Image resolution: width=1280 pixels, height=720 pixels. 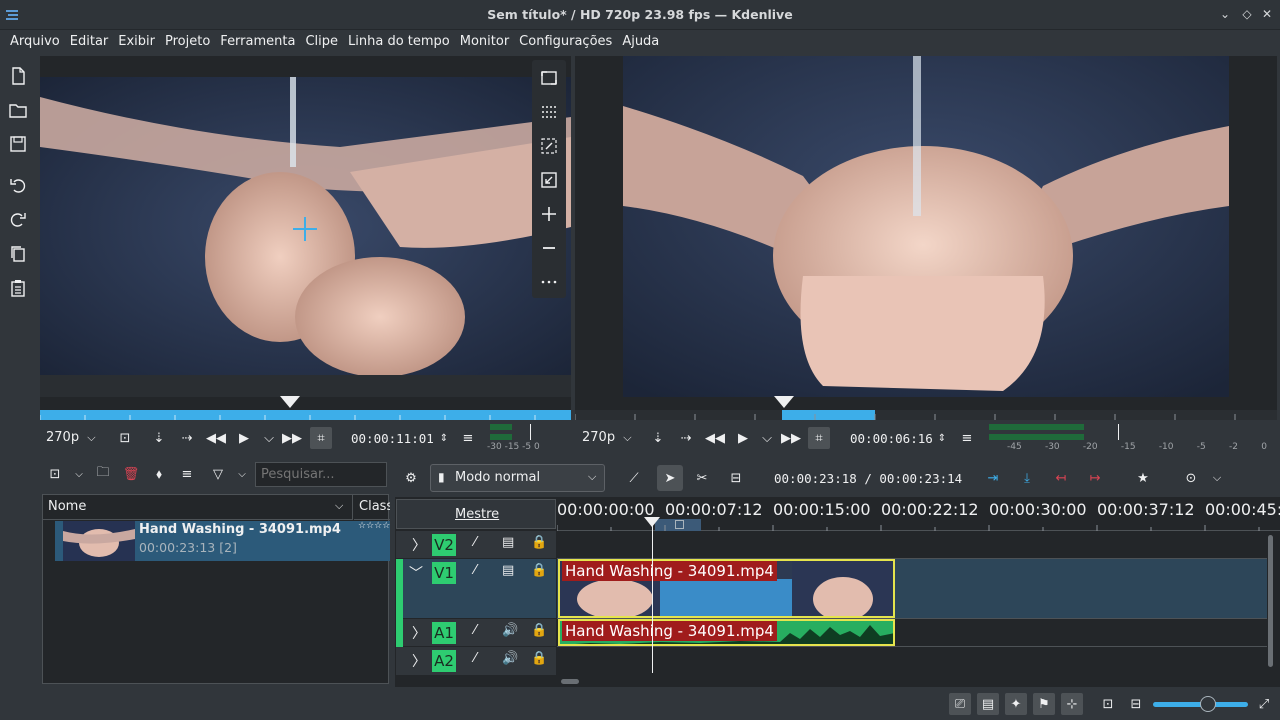 What do you see at coordinates (198, 507) in the screenshot?
I see `bin-column-name: Nome ⌵` at bounding box center [198, 507].